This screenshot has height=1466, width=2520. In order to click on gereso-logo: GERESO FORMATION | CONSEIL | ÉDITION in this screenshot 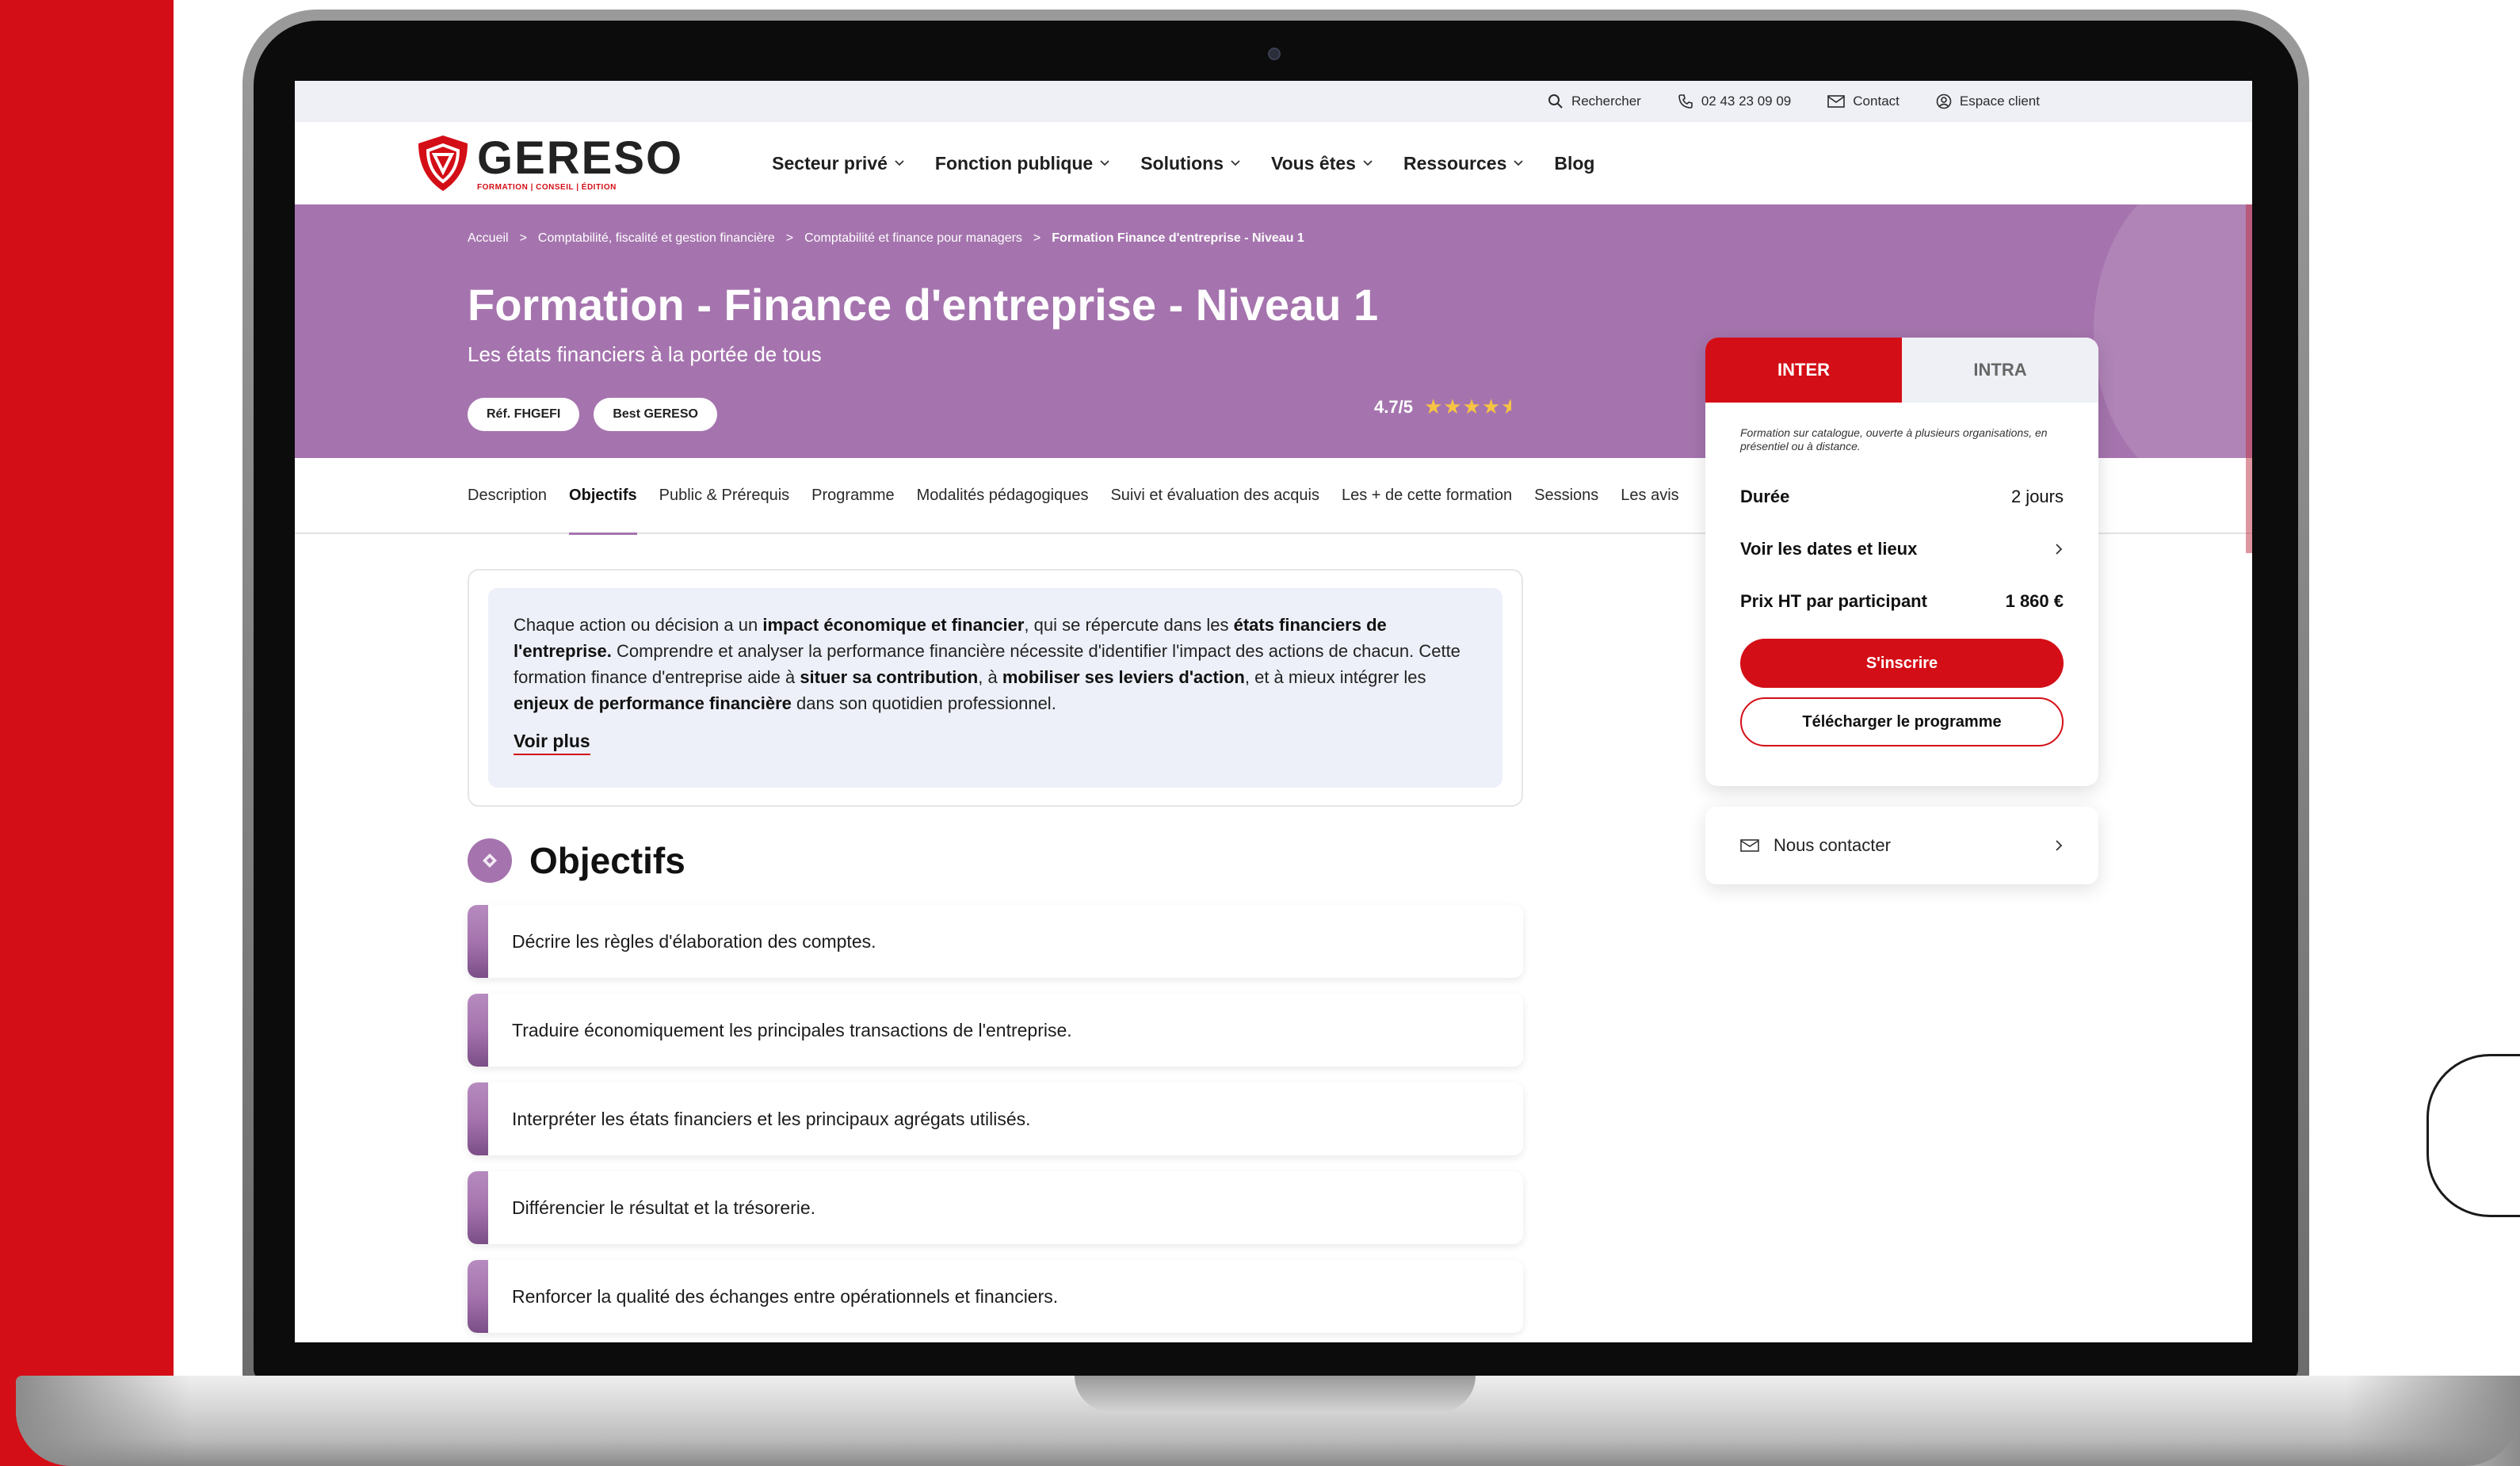, I will do `click(550, 163)`.